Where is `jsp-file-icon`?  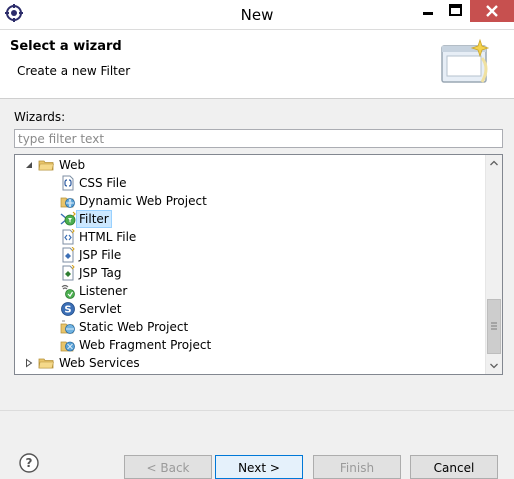
jsp-file-icon is located at coordinates (68, 255).